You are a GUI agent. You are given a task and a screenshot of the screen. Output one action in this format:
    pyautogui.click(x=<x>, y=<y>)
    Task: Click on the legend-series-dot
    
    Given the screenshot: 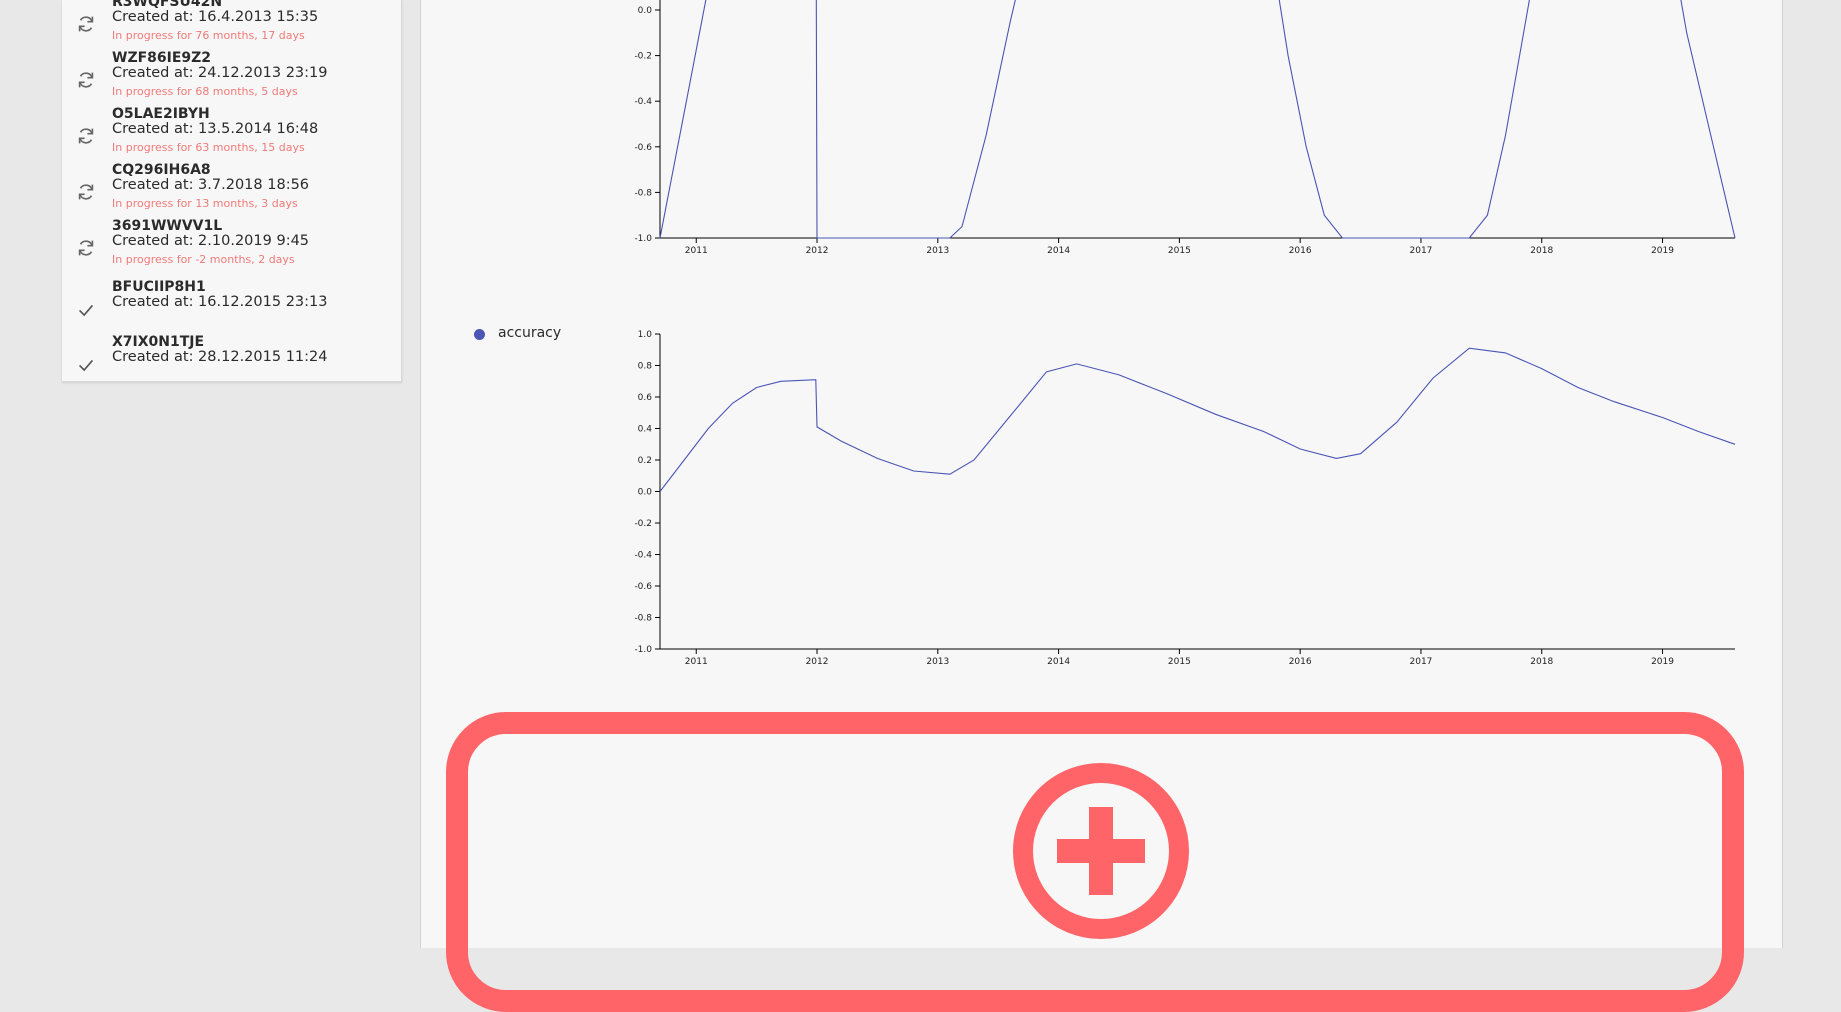 What is the action you would take?
    pyautogui.click(x=479, y=334)
    